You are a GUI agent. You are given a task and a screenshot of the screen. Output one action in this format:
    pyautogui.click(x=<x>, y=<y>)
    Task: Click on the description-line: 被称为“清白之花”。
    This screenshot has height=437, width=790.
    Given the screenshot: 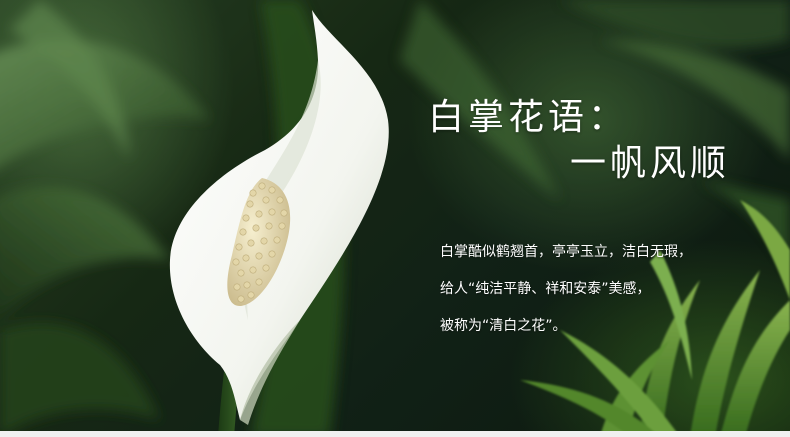 What is the action you would take?
    pyautogui.click(x=503, y=326)
    